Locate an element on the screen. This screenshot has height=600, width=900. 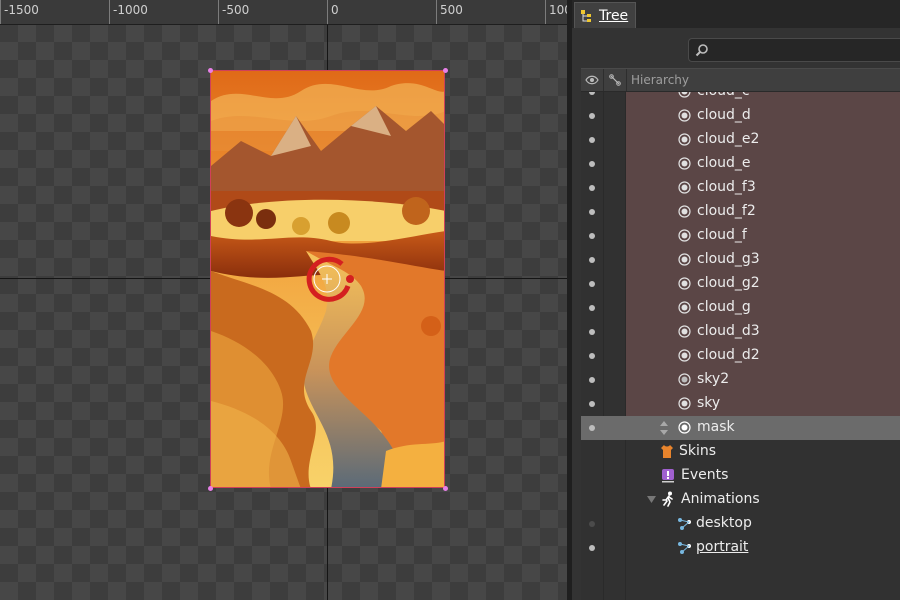
tree-row-portrait: portrait is located at coordinates (740, 548).